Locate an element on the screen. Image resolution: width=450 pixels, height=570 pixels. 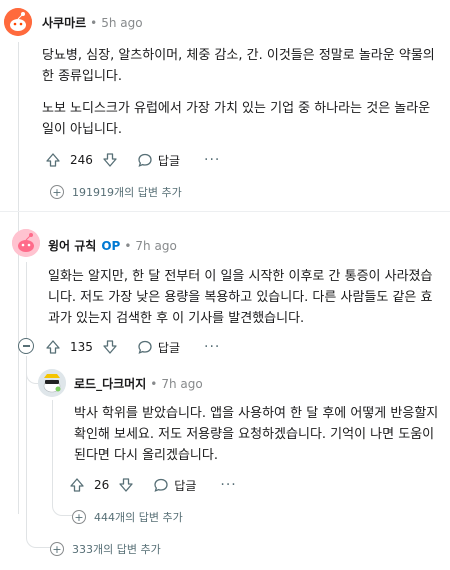
comment-actions: 26 답글 ··· is located at coordinates (152, 485).